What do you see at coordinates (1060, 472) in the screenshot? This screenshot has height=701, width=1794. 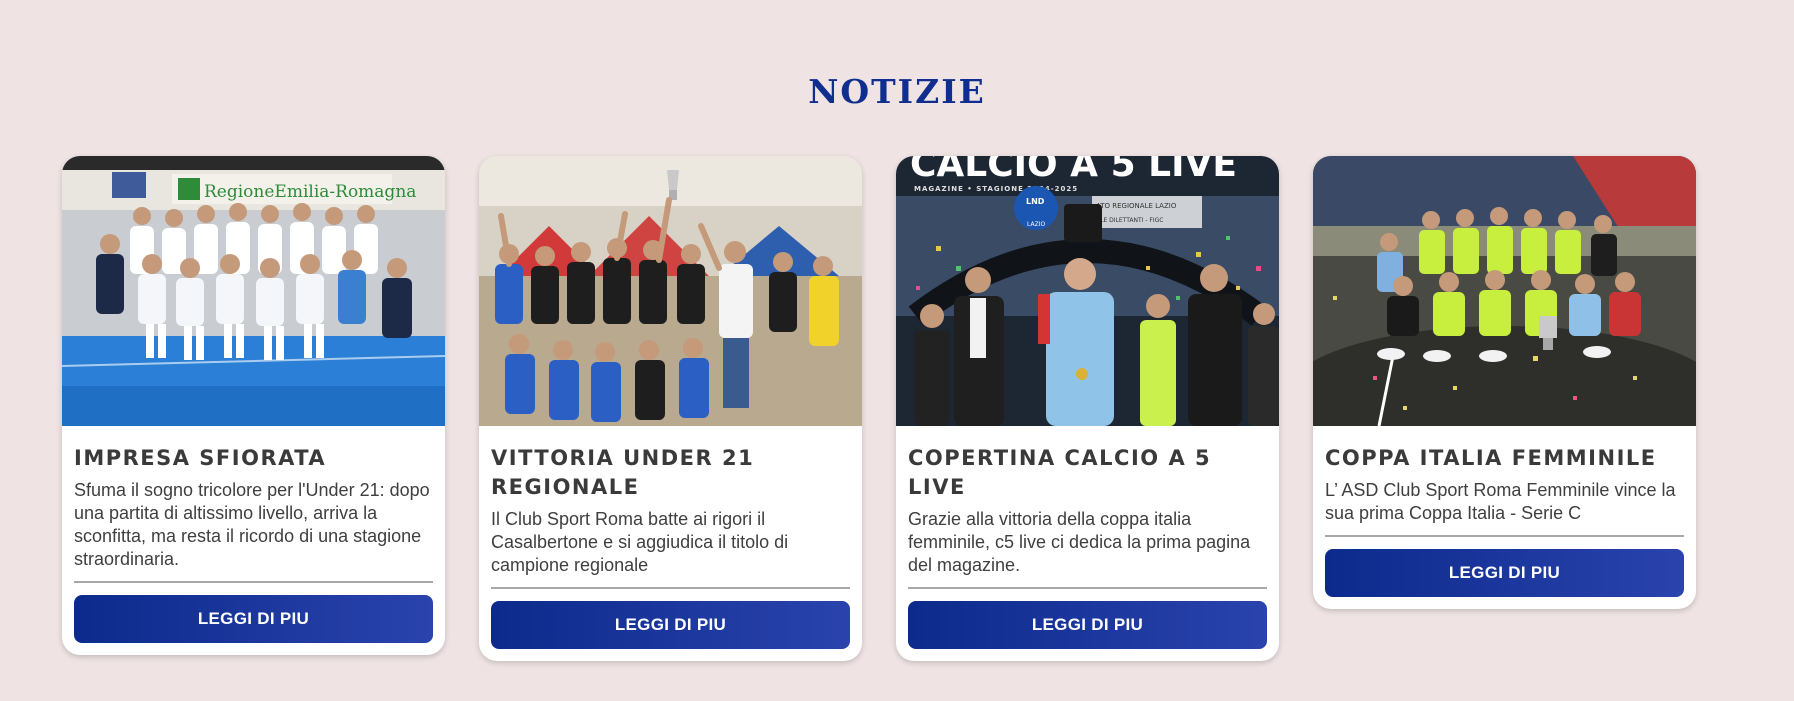 I see `news-card-title: COPERTINA CALCIO A 5 LIVE` at bounding box center [1060, 472].